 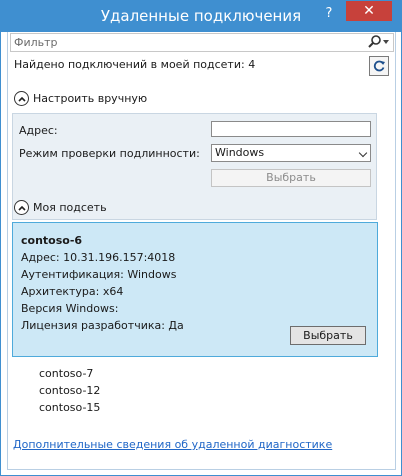 What do you see at coordinates (363, 153) in the screenshot?
I see `chevron-down-icon` at bounding box center [363, 153].